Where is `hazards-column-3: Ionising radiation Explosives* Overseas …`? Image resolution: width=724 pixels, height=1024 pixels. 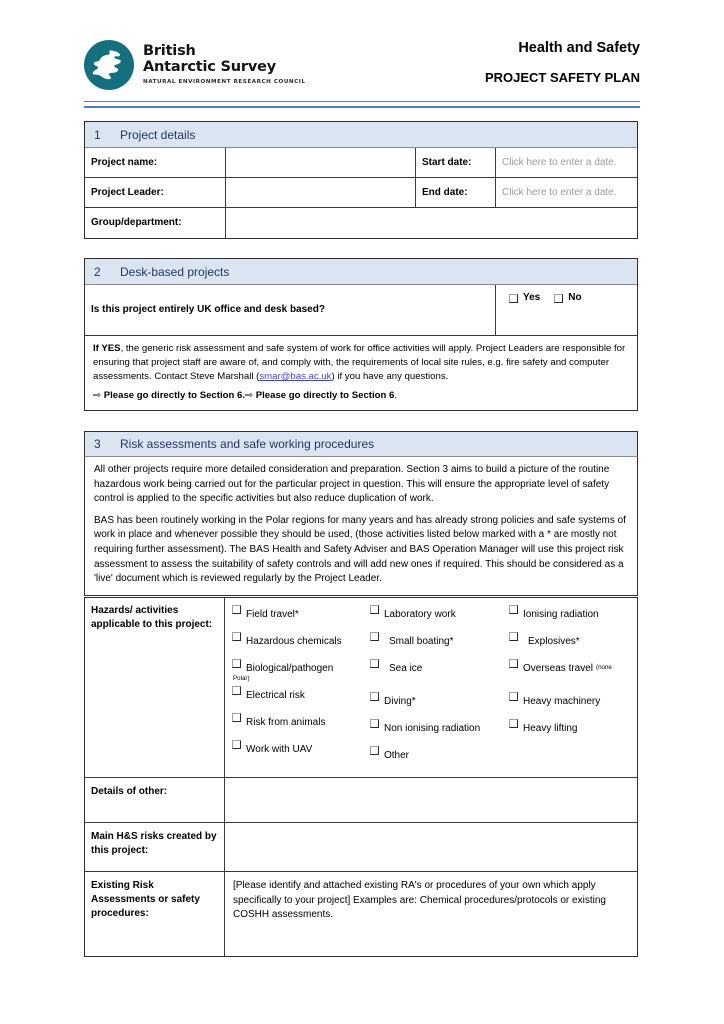
hazards-column-3: Ionising radiation Explosives* Overseas … is located at coordinates (572, 687).